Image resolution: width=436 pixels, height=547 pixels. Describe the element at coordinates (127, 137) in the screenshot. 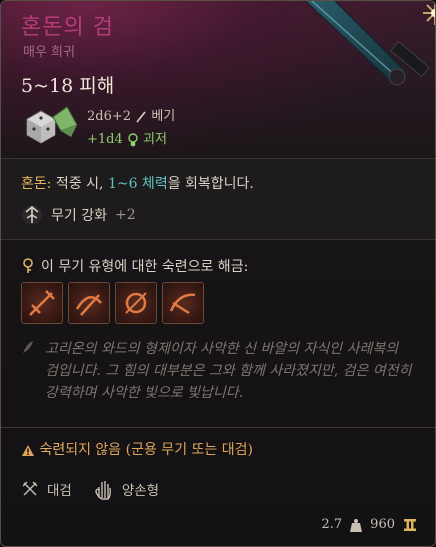

I see `bonus-damage-line: +1d4 괴저` at that location.